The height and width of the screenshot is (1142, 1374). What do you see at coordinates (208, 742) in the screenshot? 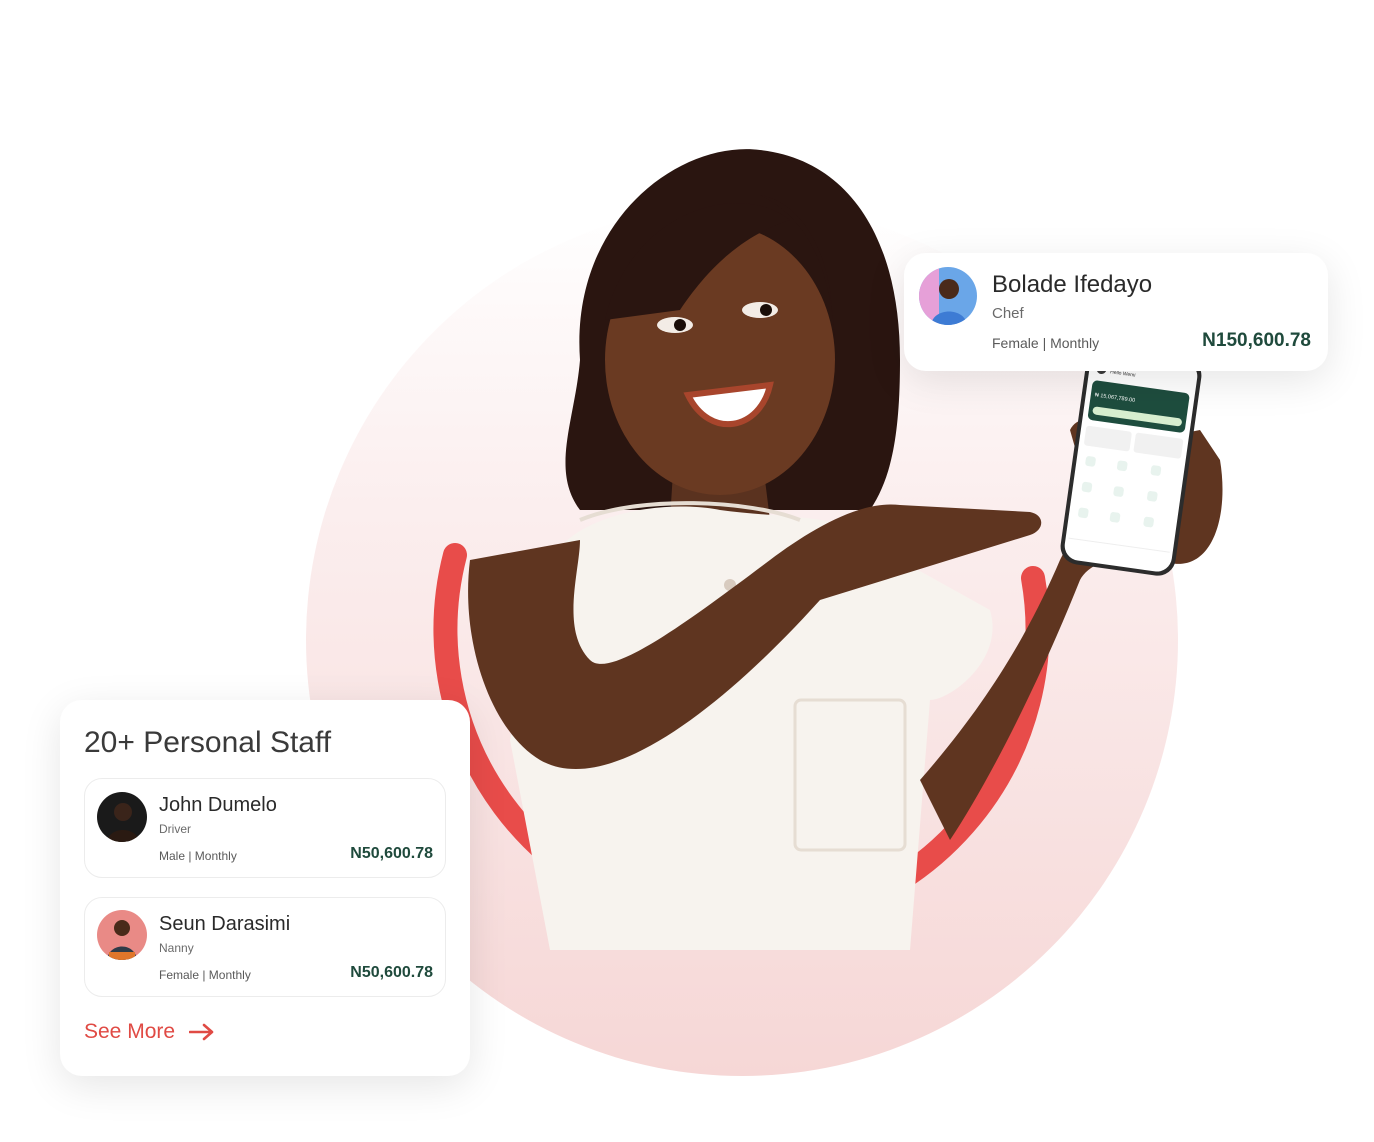
I see `staff-list-title: 20+ Personal Staff` at bounding box center [208, 742].